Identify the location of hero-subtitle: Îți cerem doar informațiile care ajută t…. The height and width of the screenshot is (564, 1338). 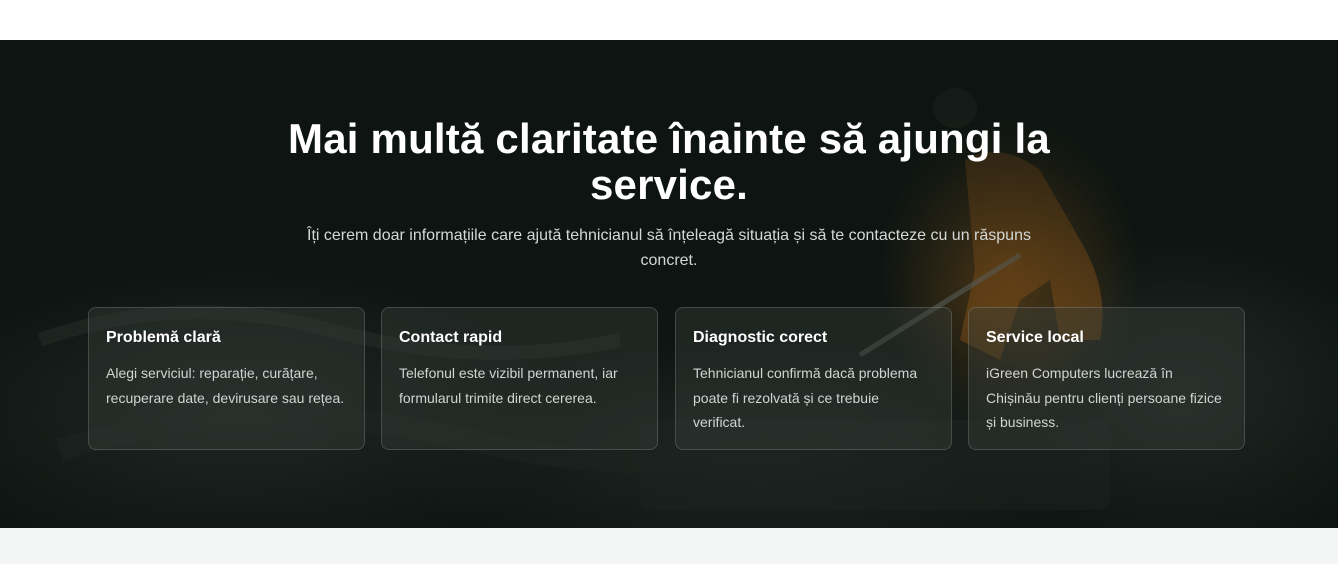
(669, 248).